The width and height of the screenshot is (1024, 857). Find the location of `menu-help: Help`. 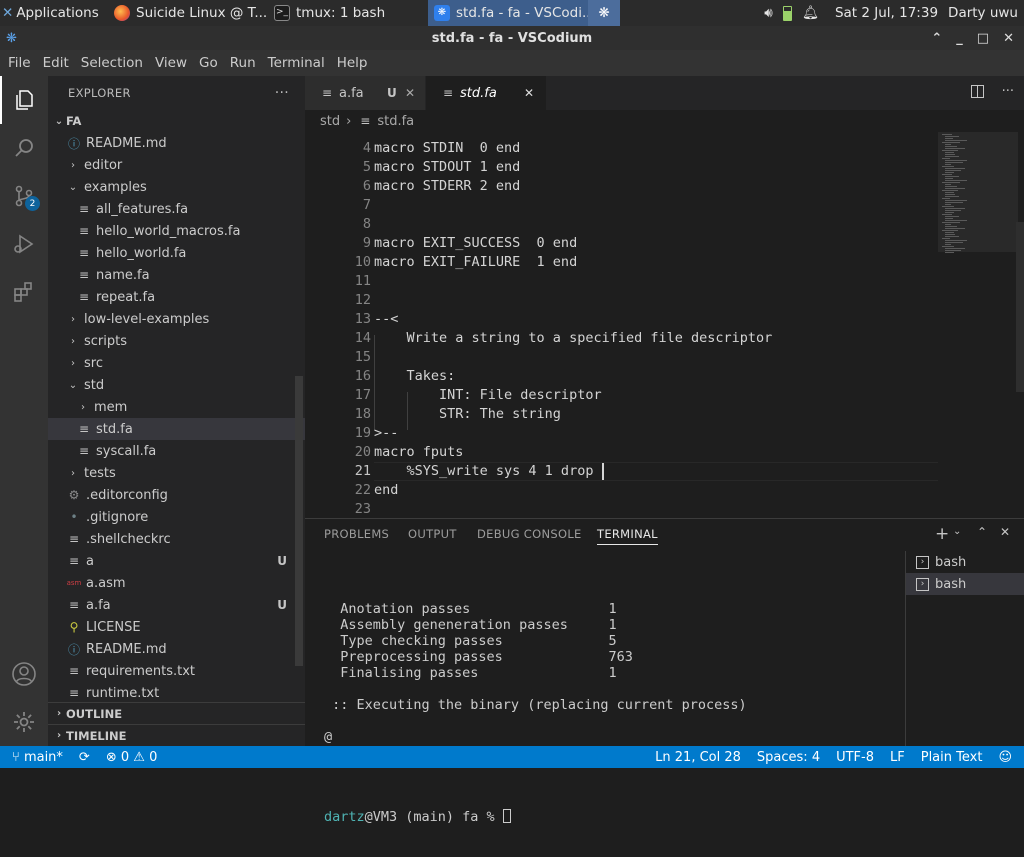

menu-help: Help is located at coordinates (352, 63).